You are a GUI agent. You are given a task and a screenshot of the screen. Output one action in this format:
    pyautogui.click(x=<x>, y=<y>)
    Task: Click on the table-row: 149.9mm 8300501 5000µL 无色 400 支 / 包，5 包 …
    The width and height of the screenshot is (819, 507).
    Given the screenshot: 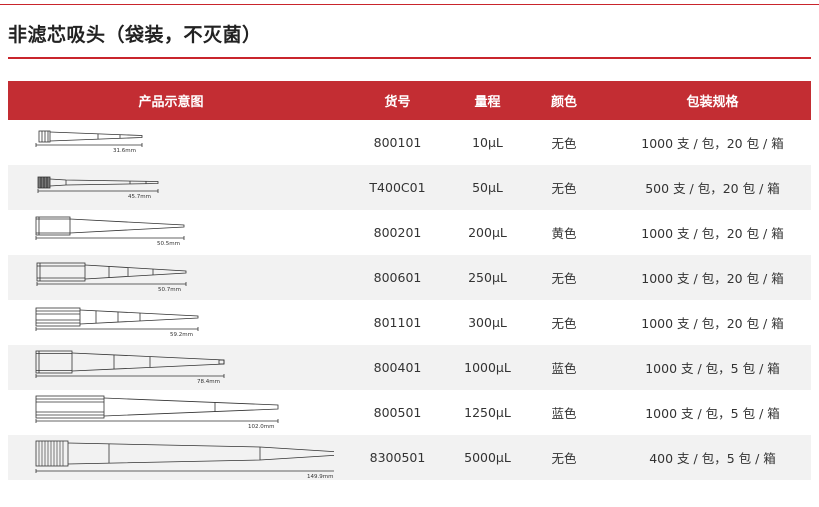 What is the action you would take?
    pyautogui.click(x=409, y=457)
    